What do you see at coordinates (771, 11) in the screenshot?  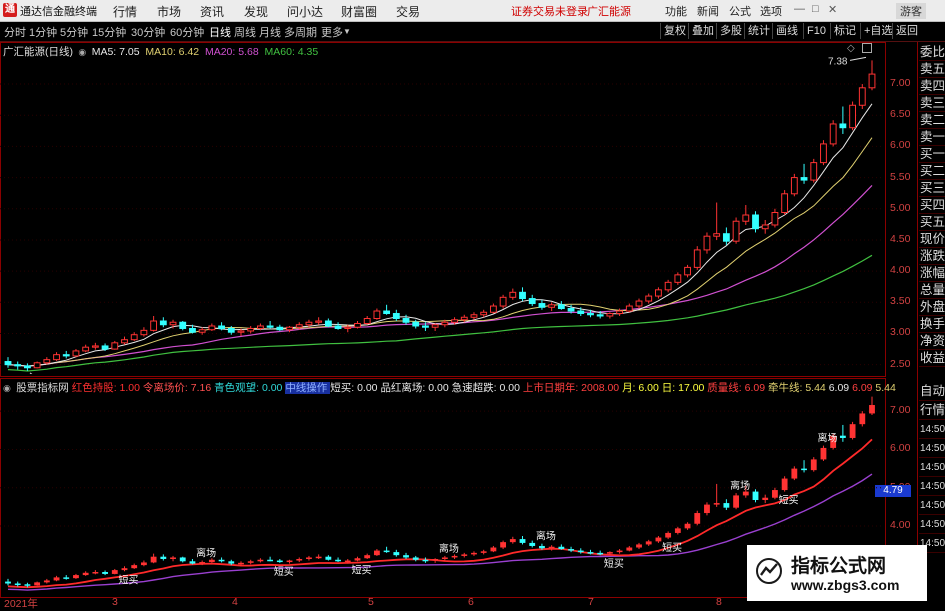 I see `options-button: 选项` at bounding box center [771, 11].